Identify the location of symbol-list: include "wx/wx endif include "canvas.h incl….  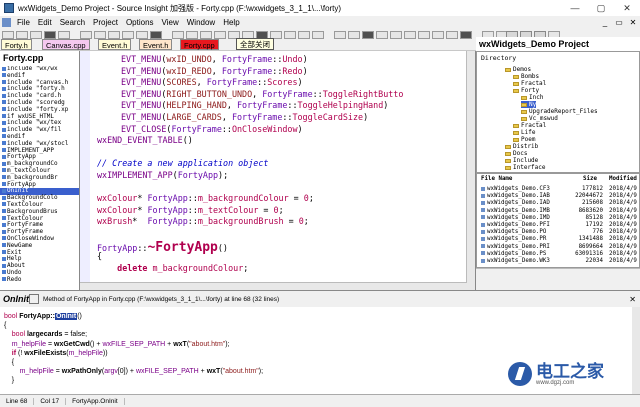
(40, 178).